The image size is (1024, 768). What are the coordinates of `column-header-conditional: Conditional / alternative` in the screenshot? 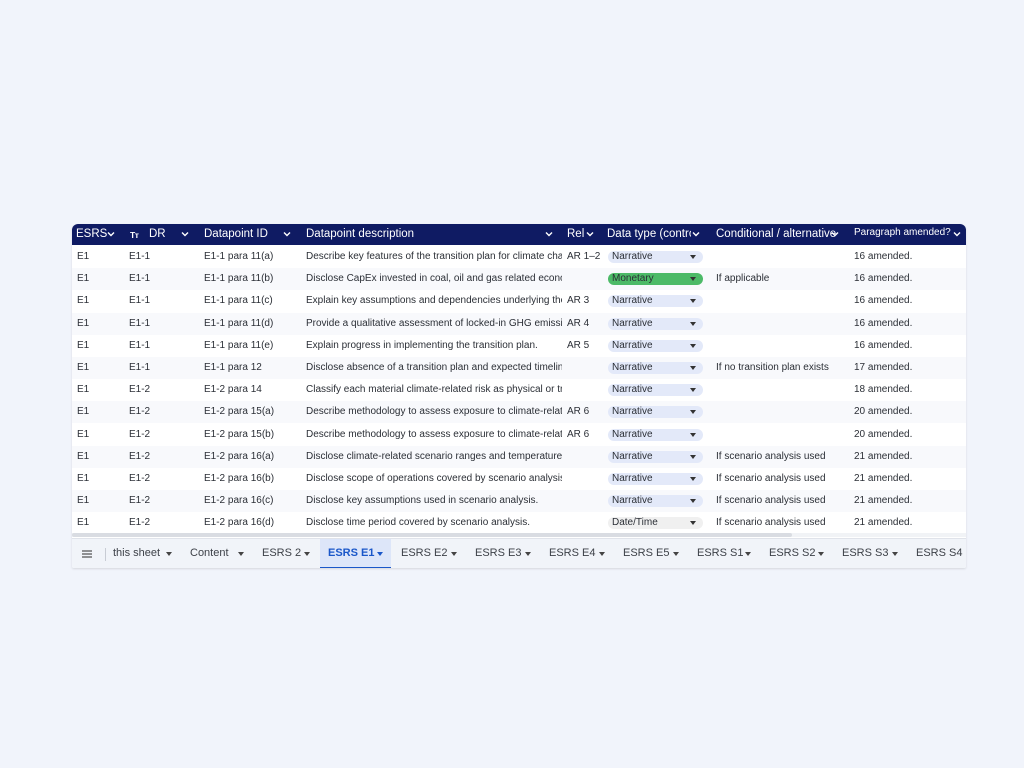 It's located at (780, 234).